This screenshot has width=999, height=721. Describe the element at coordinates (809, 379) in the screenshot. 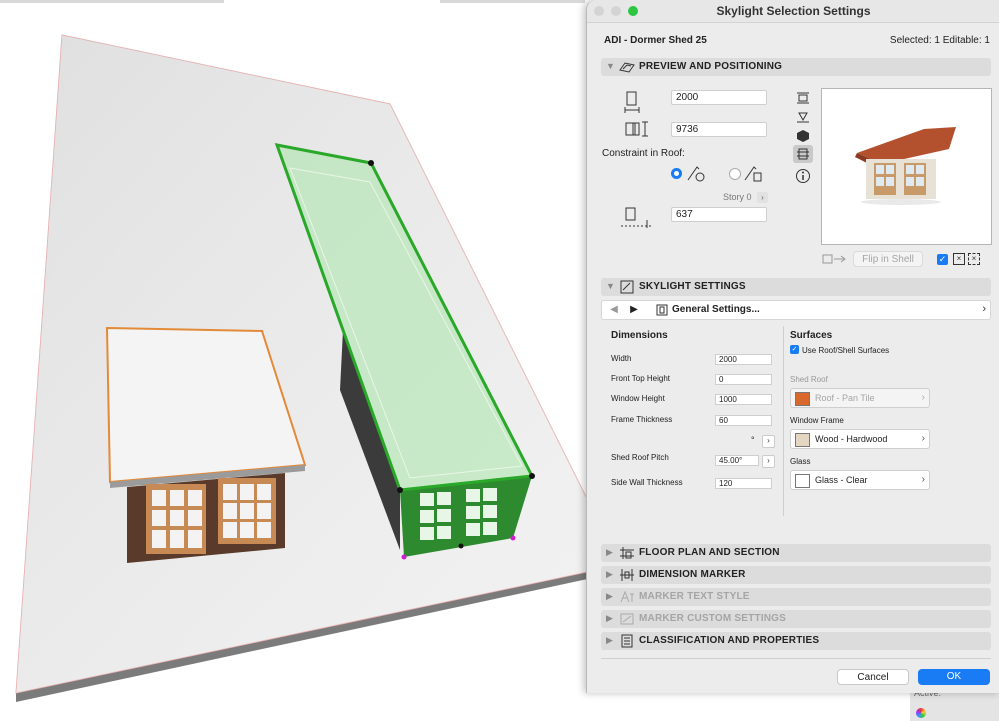

I see `shed-roof-label: Shed Roof` at that location.